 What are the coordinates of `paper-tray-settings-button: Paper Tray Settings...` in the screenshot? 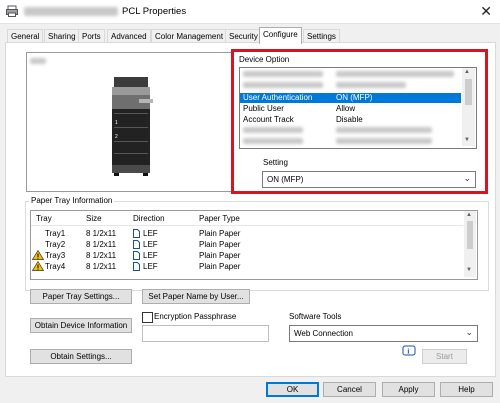 It's located at (81, 296).